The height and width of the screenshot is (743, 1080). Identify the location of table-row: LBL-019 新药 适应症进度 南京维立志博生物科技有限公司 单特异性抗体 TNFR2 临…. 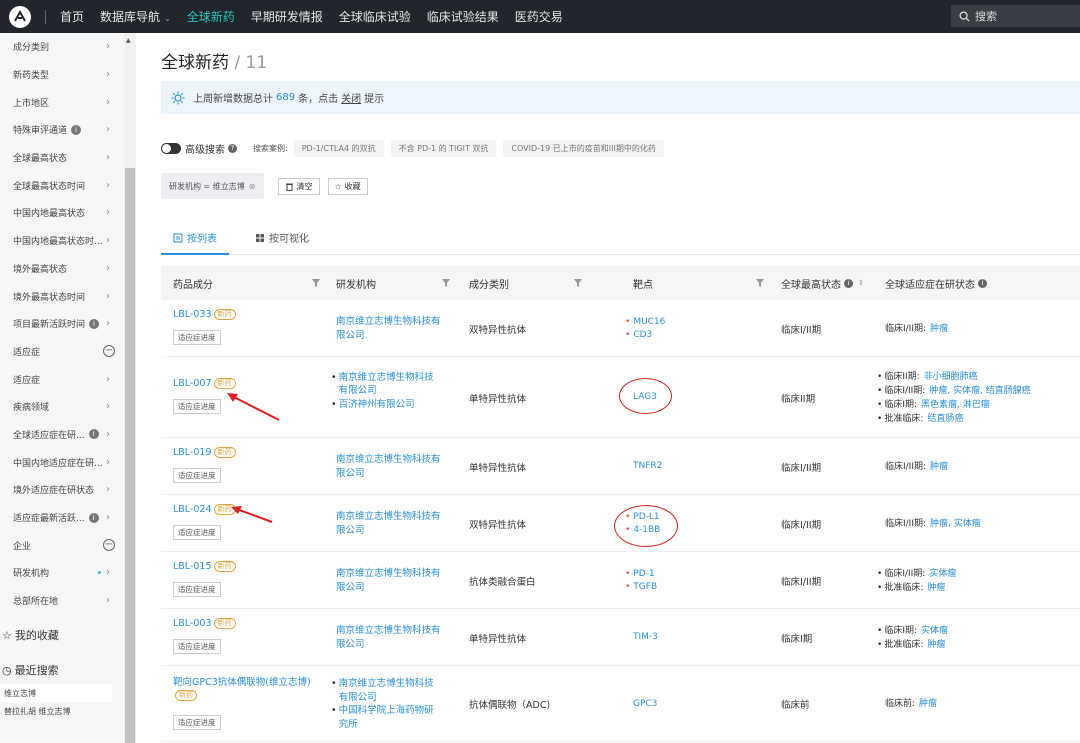
(620, 466).